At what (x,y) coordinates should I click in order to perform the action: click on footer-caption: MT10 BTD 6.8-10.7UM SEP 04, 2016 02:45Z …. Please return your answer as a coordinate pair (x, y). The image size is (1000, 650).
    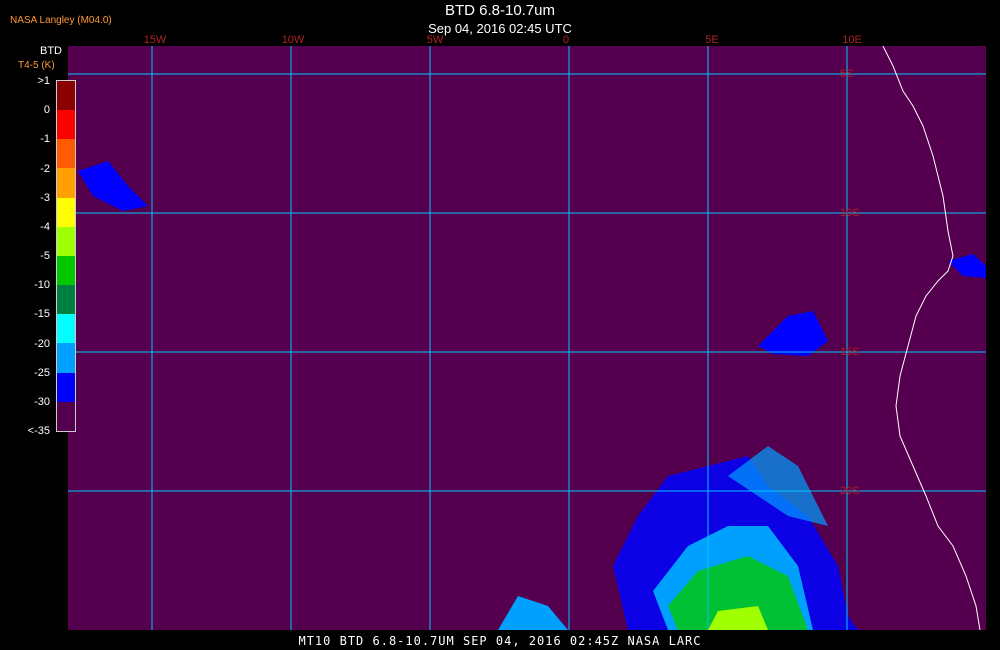
    Looking at the image, I should click on (500, 641).